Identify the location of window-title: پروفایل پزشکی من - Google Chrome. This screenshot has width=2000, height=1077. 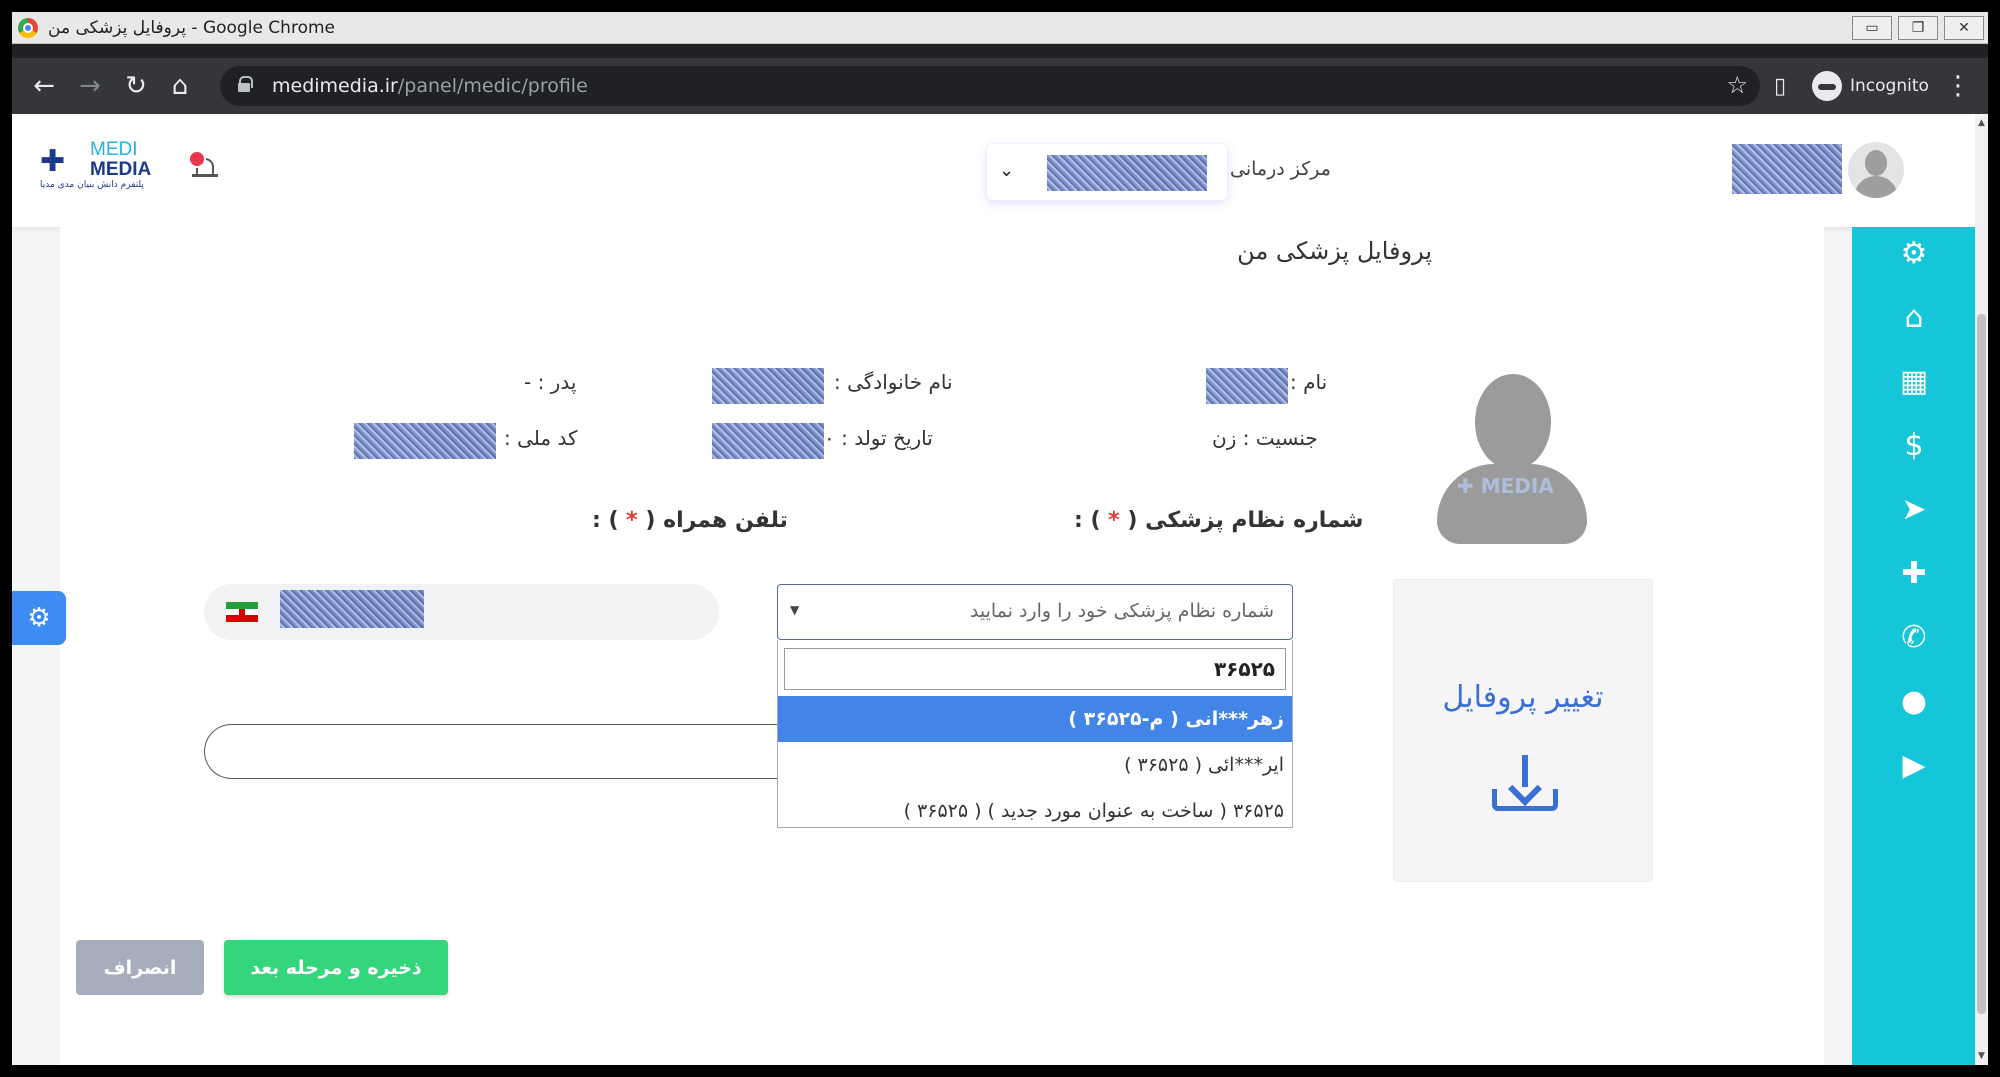
(191, 28).